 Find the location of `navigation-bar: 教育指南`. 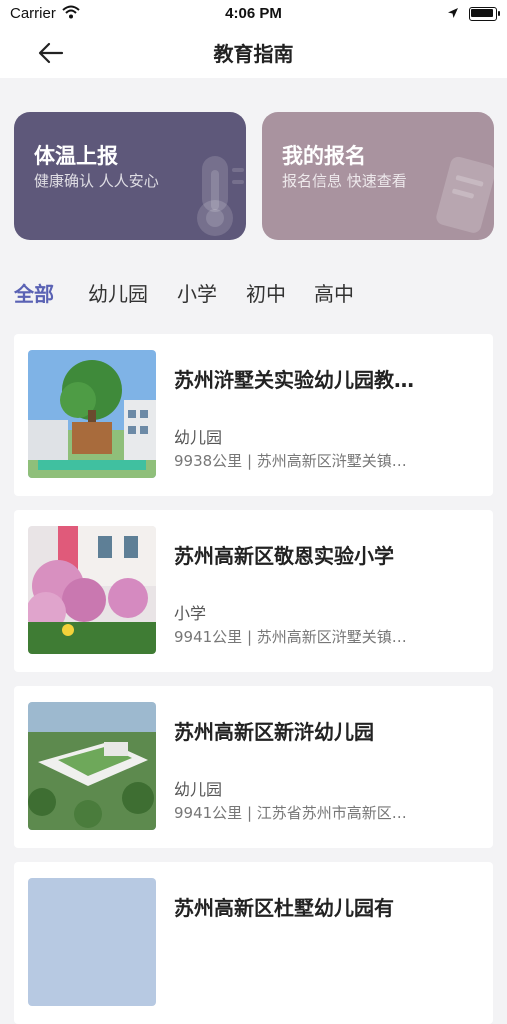

navigation-bar: 教育指南 is located at coordinates (253, 53).